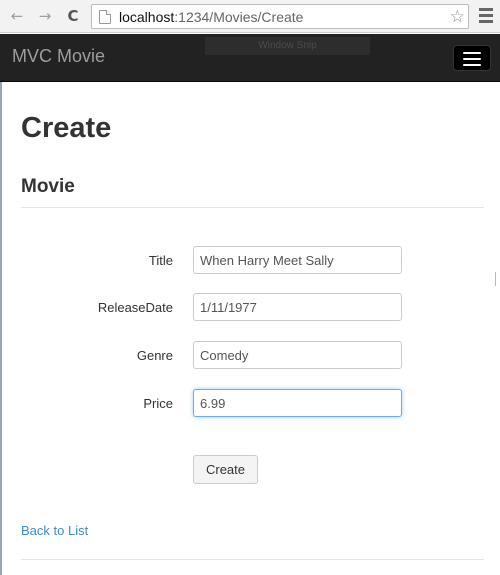 This screenshot has height=575, width=500. I want to click on price-label: Price, so click(158, 403).